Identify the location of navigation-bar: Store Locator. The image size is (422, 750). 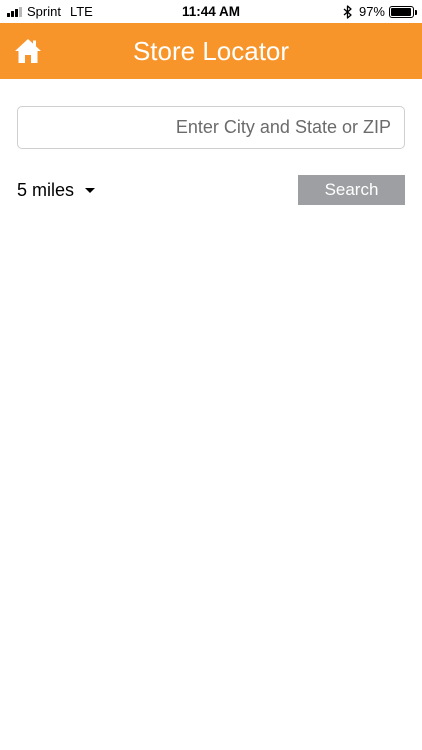
(211, 51).